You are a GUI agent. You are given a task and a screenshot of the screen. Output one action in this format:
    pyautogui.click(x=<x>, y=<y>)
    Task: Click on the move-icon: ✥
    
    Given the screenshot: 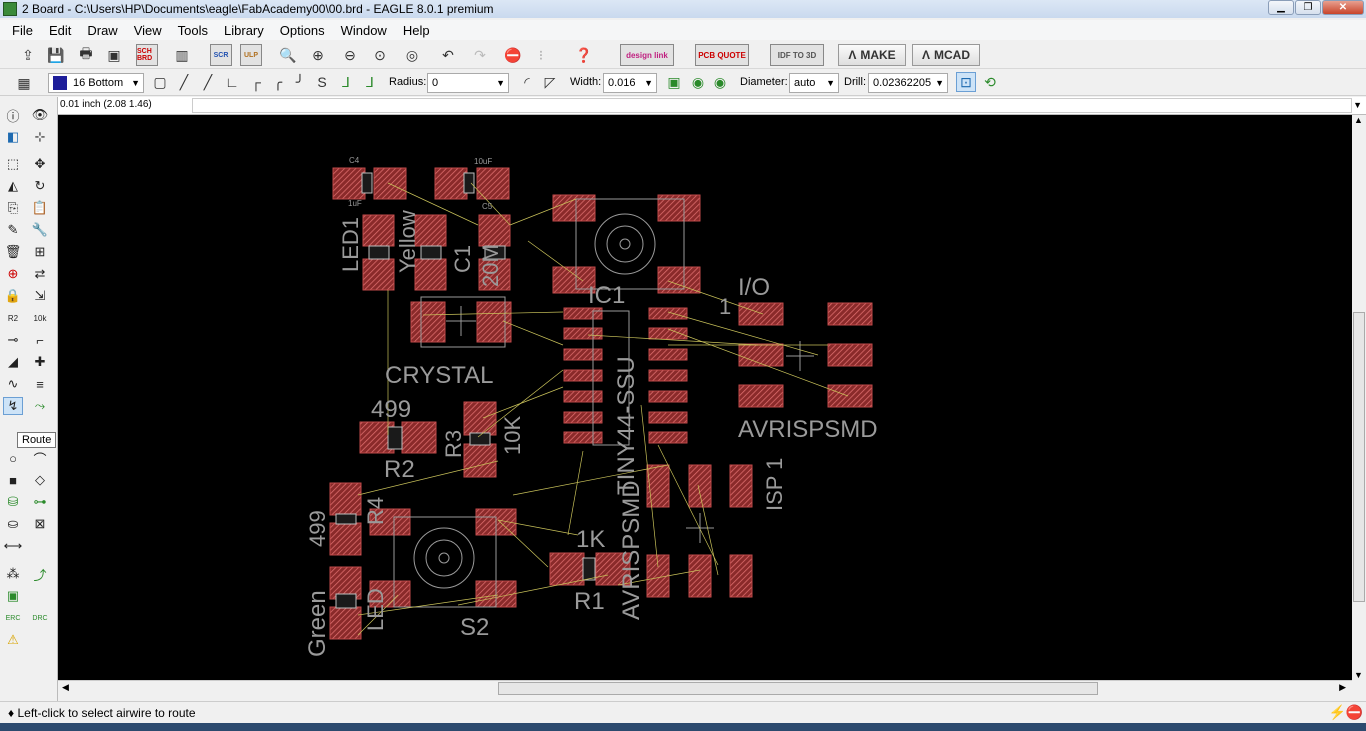 What is the action you would take?
    pyautogui.click(x=40, y=164)
    